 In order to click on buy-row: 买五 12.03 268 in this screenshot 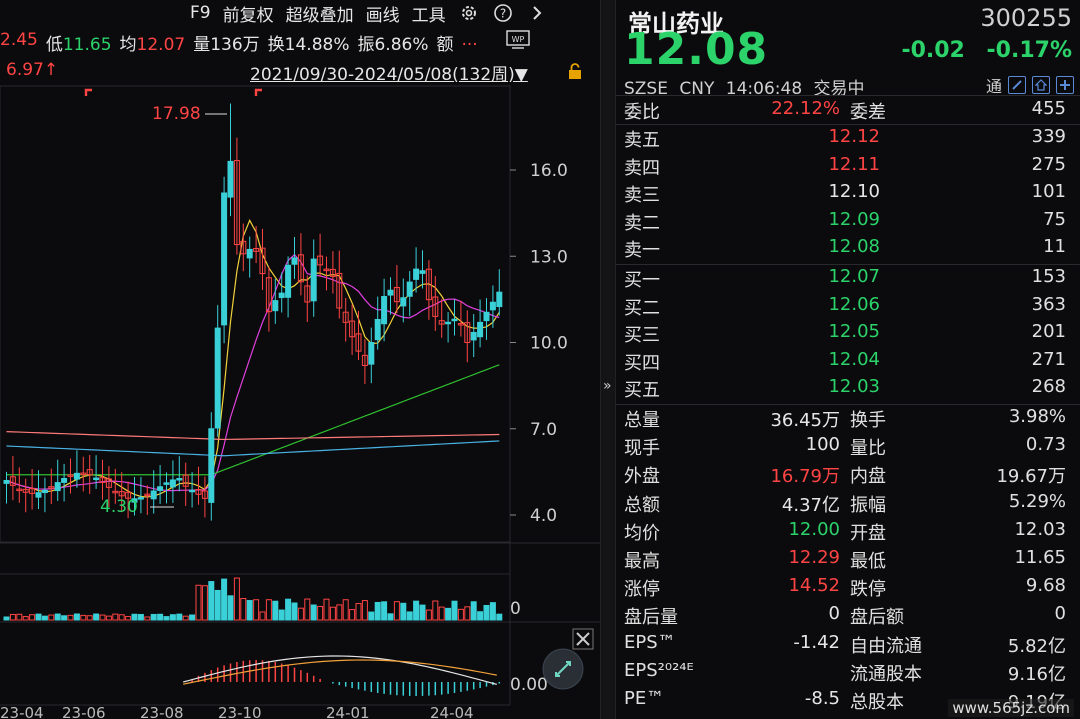, I will do `click(848, 389)`.